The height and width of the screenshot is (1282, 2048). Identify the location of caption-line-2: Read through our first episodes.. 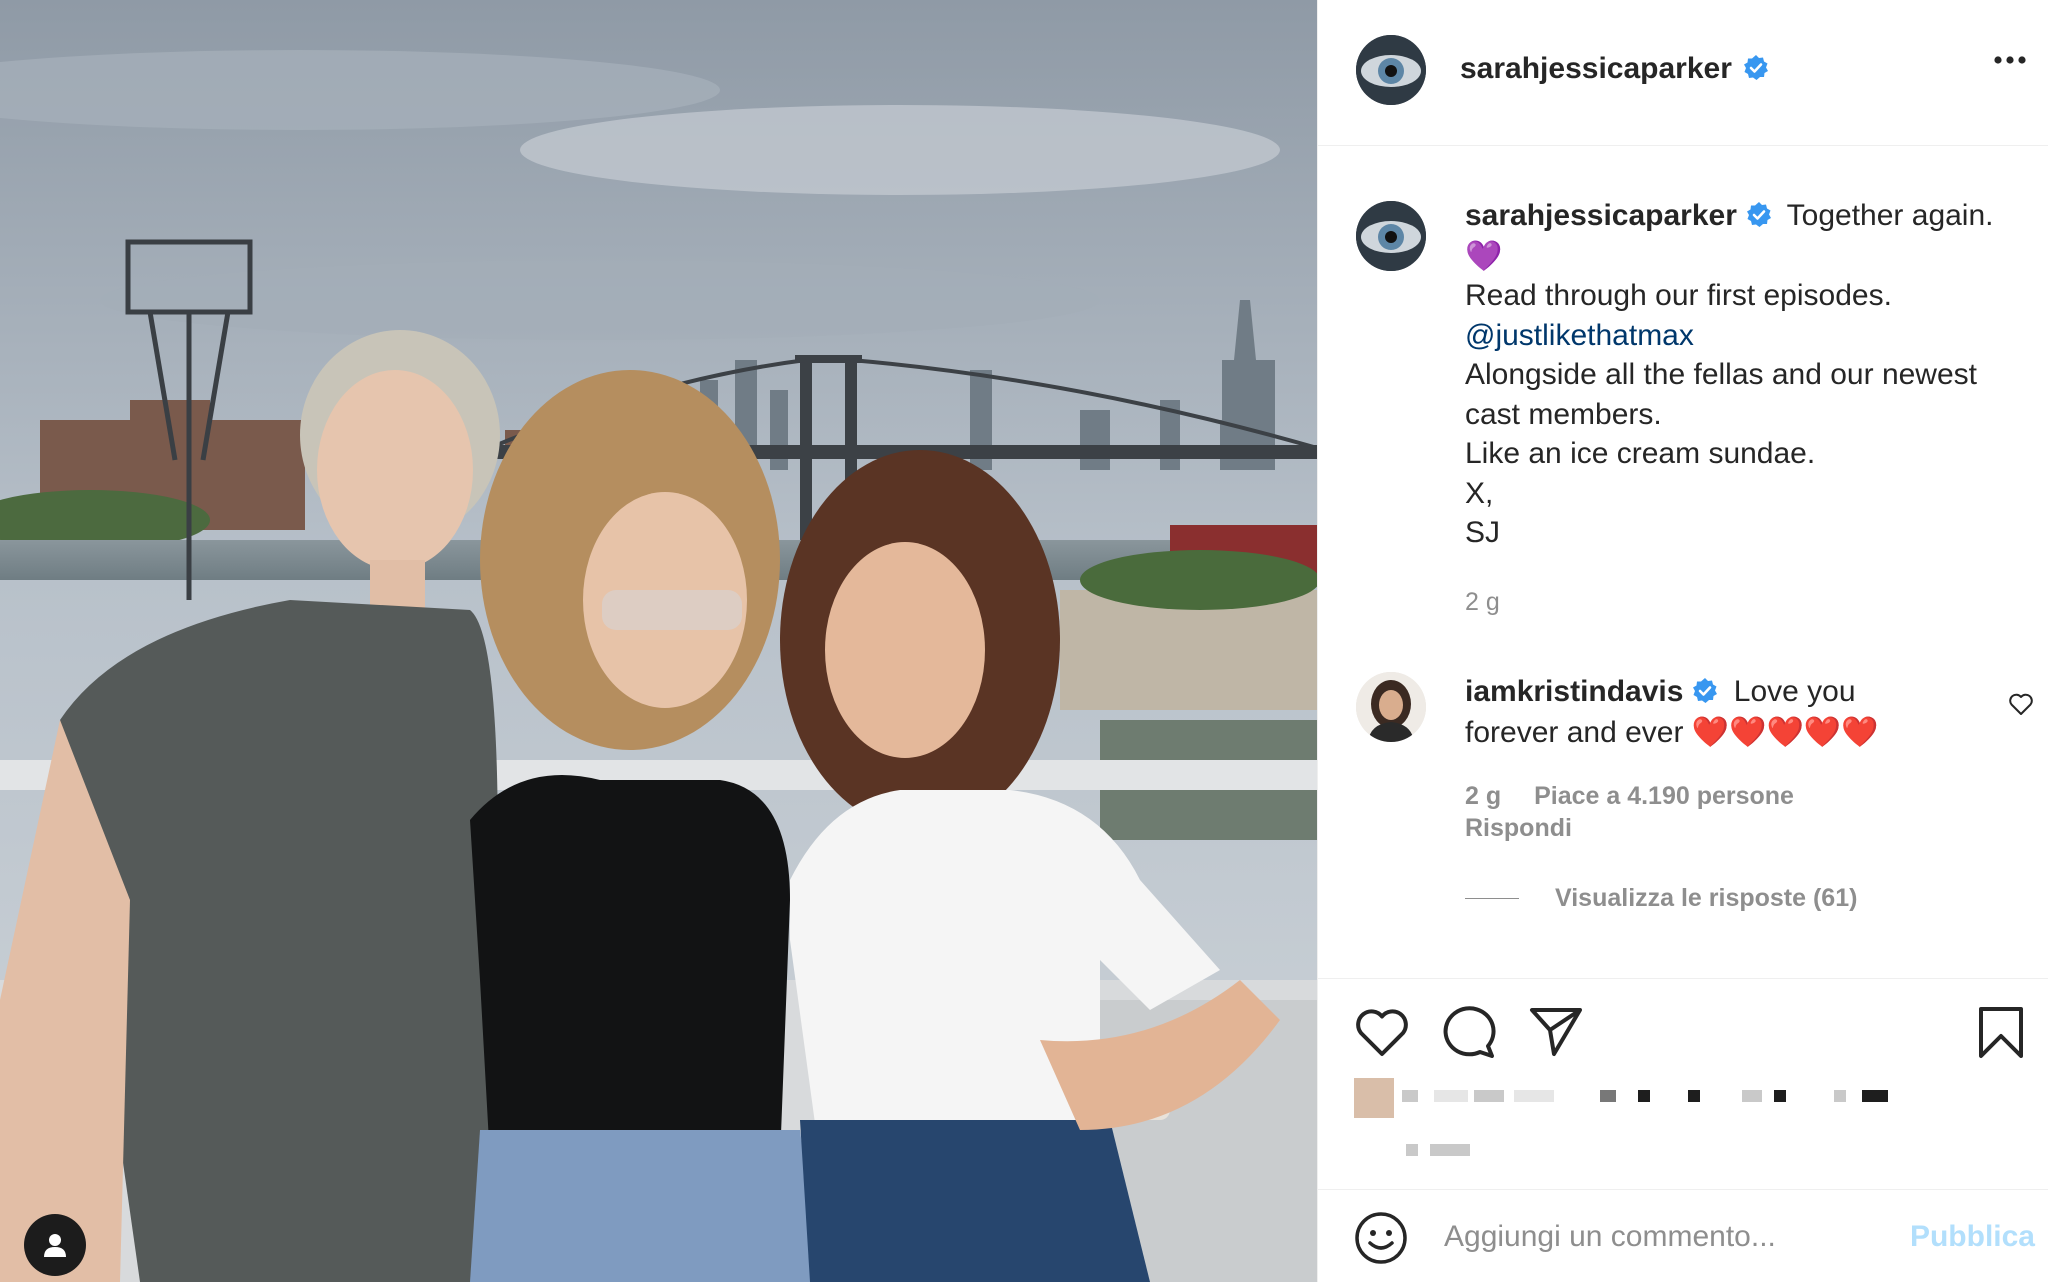
(1678, 296).